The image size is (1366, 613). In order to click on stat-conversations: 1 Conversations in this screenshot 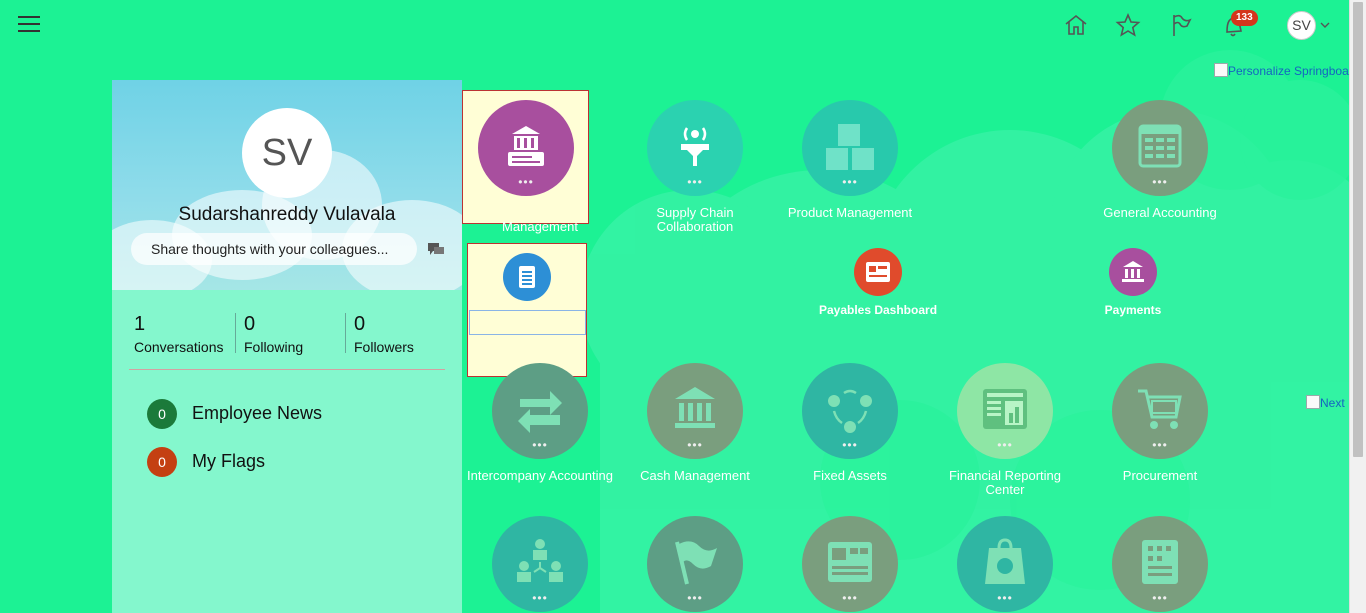, I will do `click(179, 334)`.